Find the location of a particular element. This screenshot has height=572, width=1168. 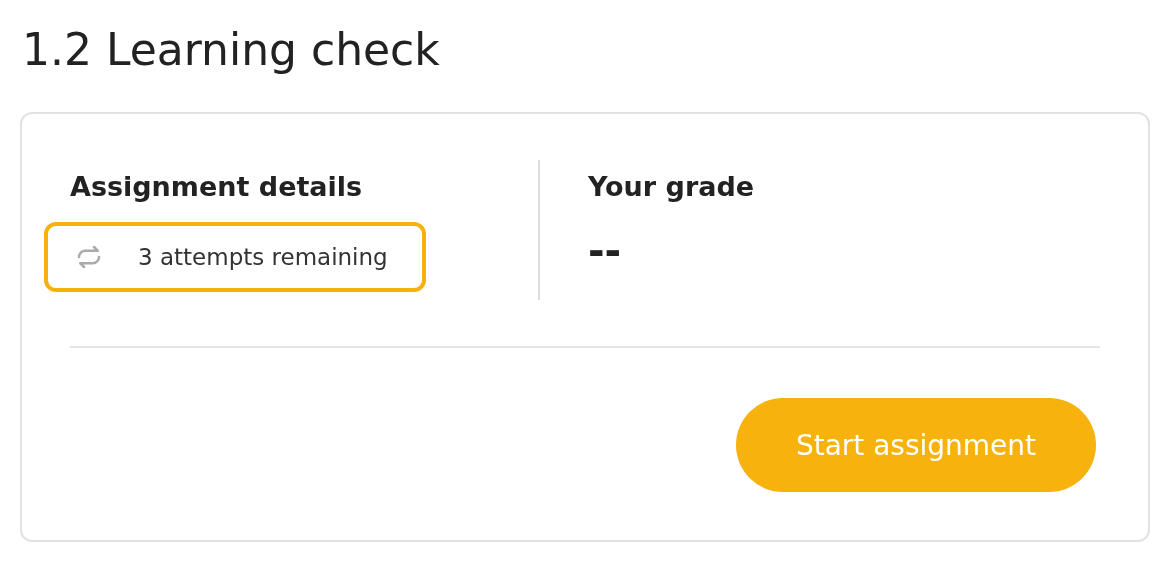

section-heading: Assignment details is located at coordinates (217, 187).